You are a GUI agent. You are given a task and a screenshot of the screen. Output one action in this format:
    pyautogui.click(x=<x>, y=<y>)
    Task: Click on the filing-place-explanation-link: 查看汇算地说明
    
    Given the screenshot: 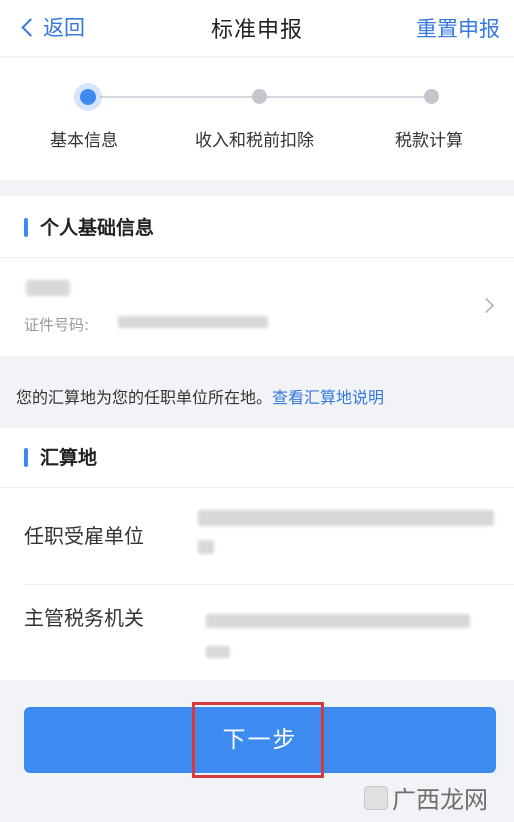 What is the action you would take?
    pyautogui.click(x=328, y=397)
    